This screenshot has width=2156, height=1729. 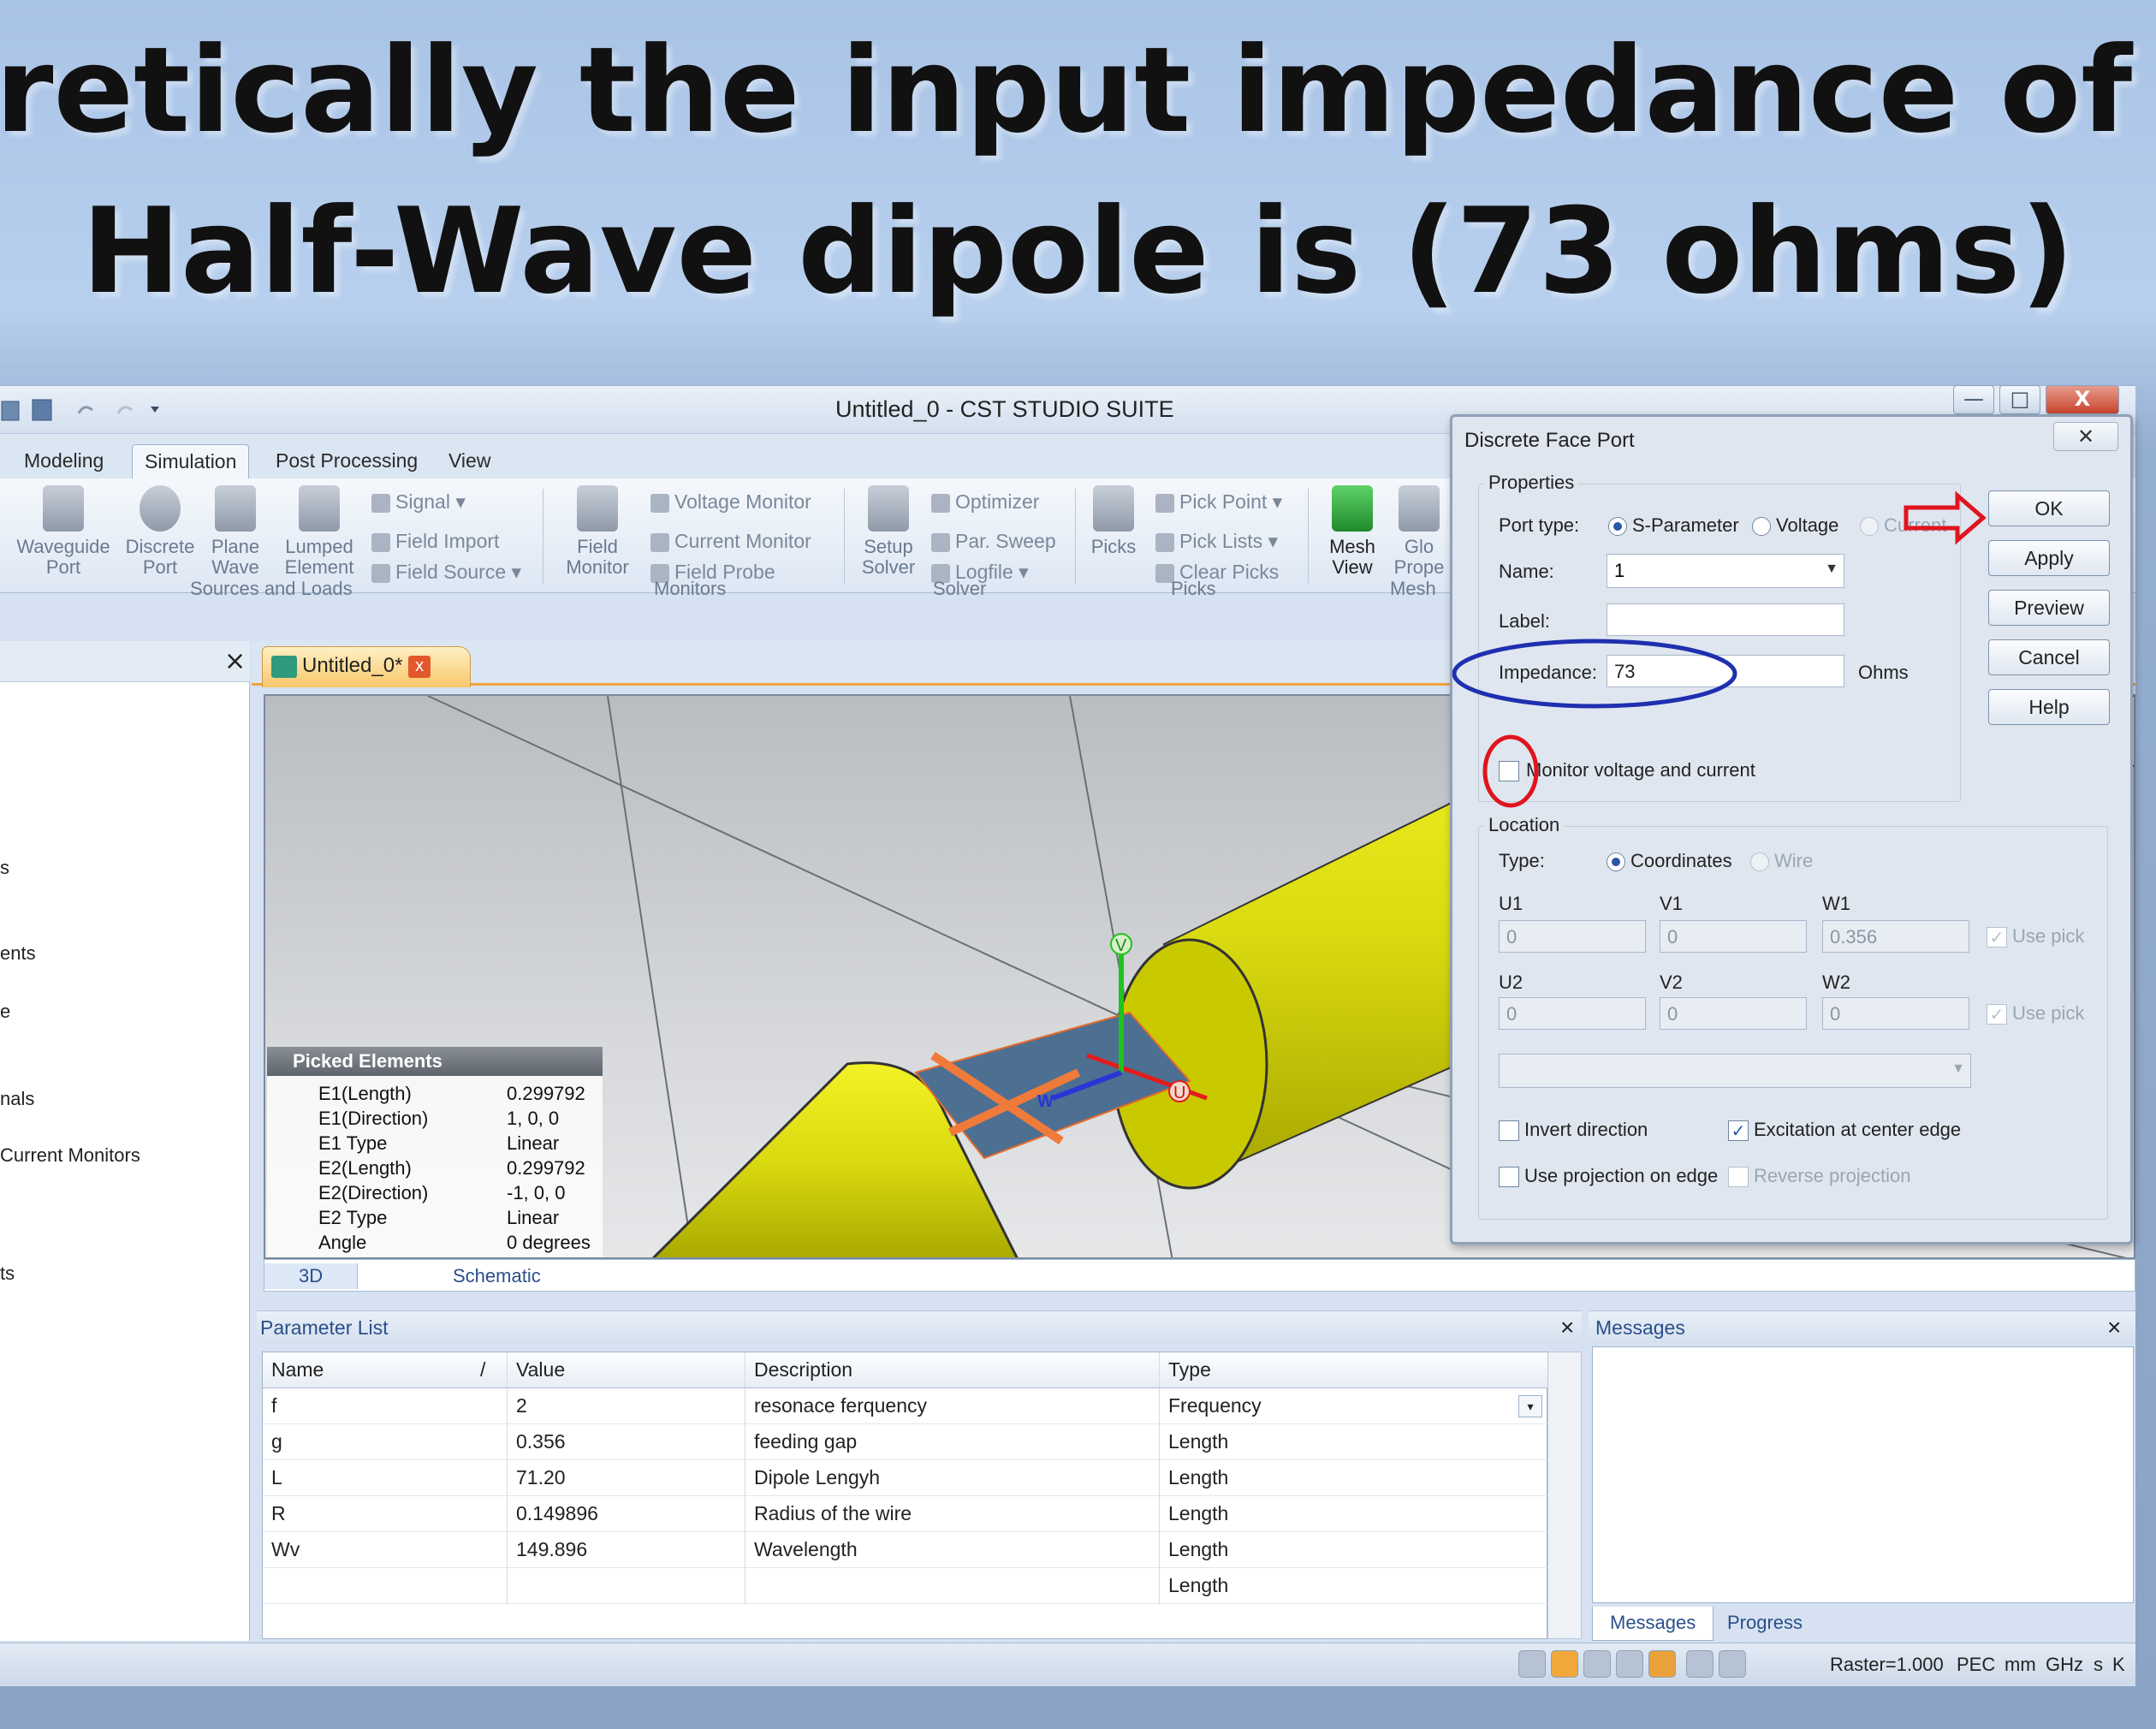 What do you see at coordinates (5, 1012) in the screenshot?
I see `nav-item: e` at bounding box center [5, 1012].